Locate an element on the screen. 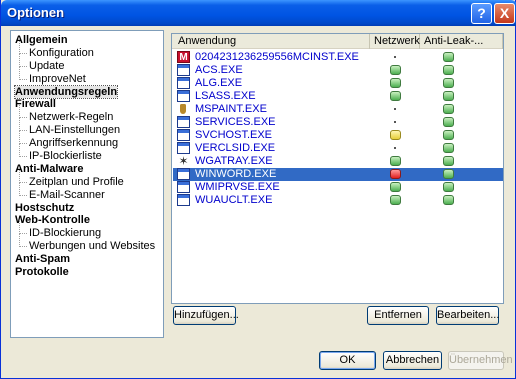 The width and height of the screenshot is (516, 379). tree-item-label: ID-Blockierung is located at coordinates (65, 233).